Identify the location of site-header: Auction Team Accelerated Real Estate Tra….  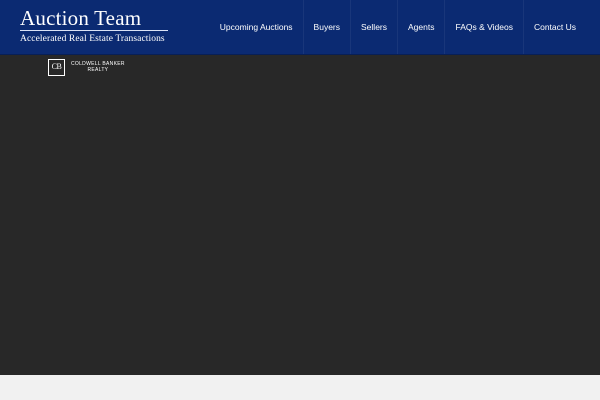
(300, 27).